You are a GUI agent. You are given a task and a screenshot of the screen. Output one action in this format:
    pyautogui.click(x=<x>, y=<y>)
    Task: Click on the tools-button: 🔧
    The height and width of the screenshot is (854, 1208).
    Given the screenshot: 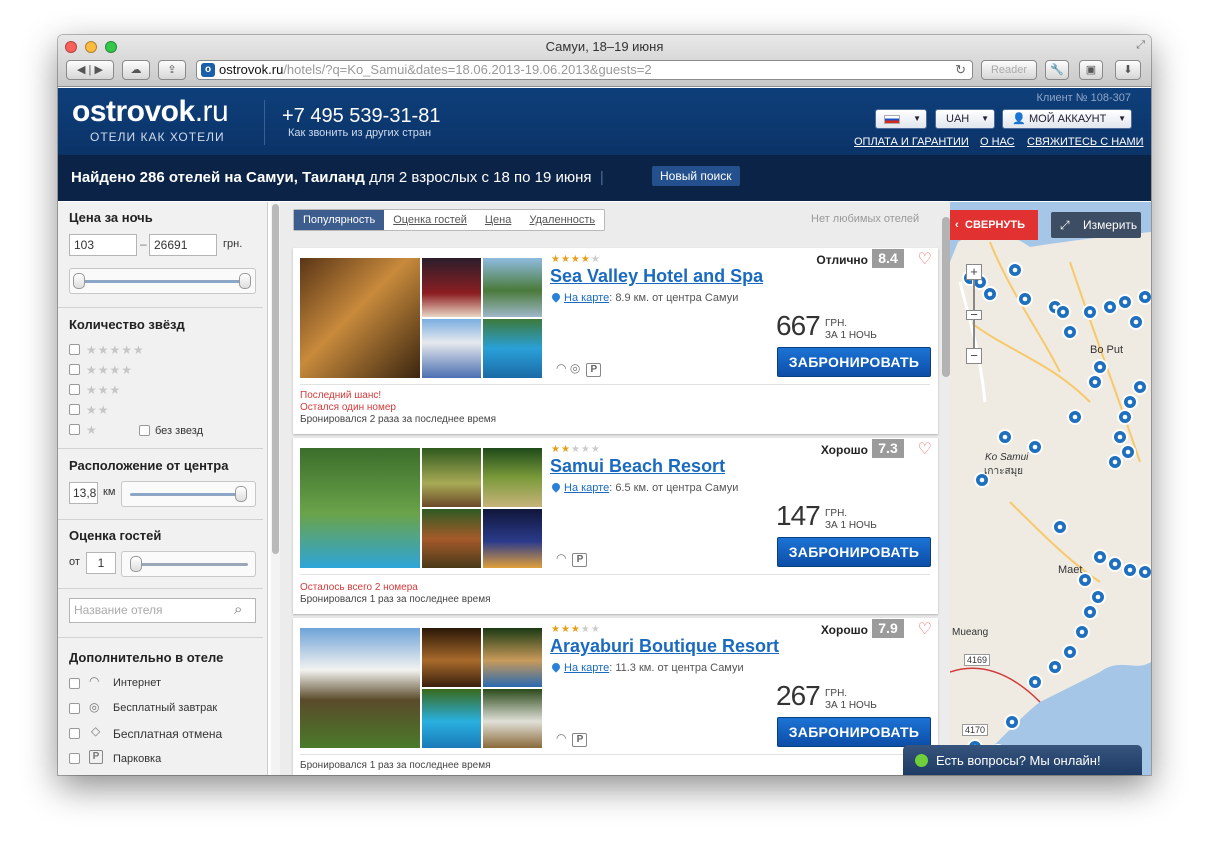 What is the action you would take?
    pyautogui.click(x=1057, y=70)
    